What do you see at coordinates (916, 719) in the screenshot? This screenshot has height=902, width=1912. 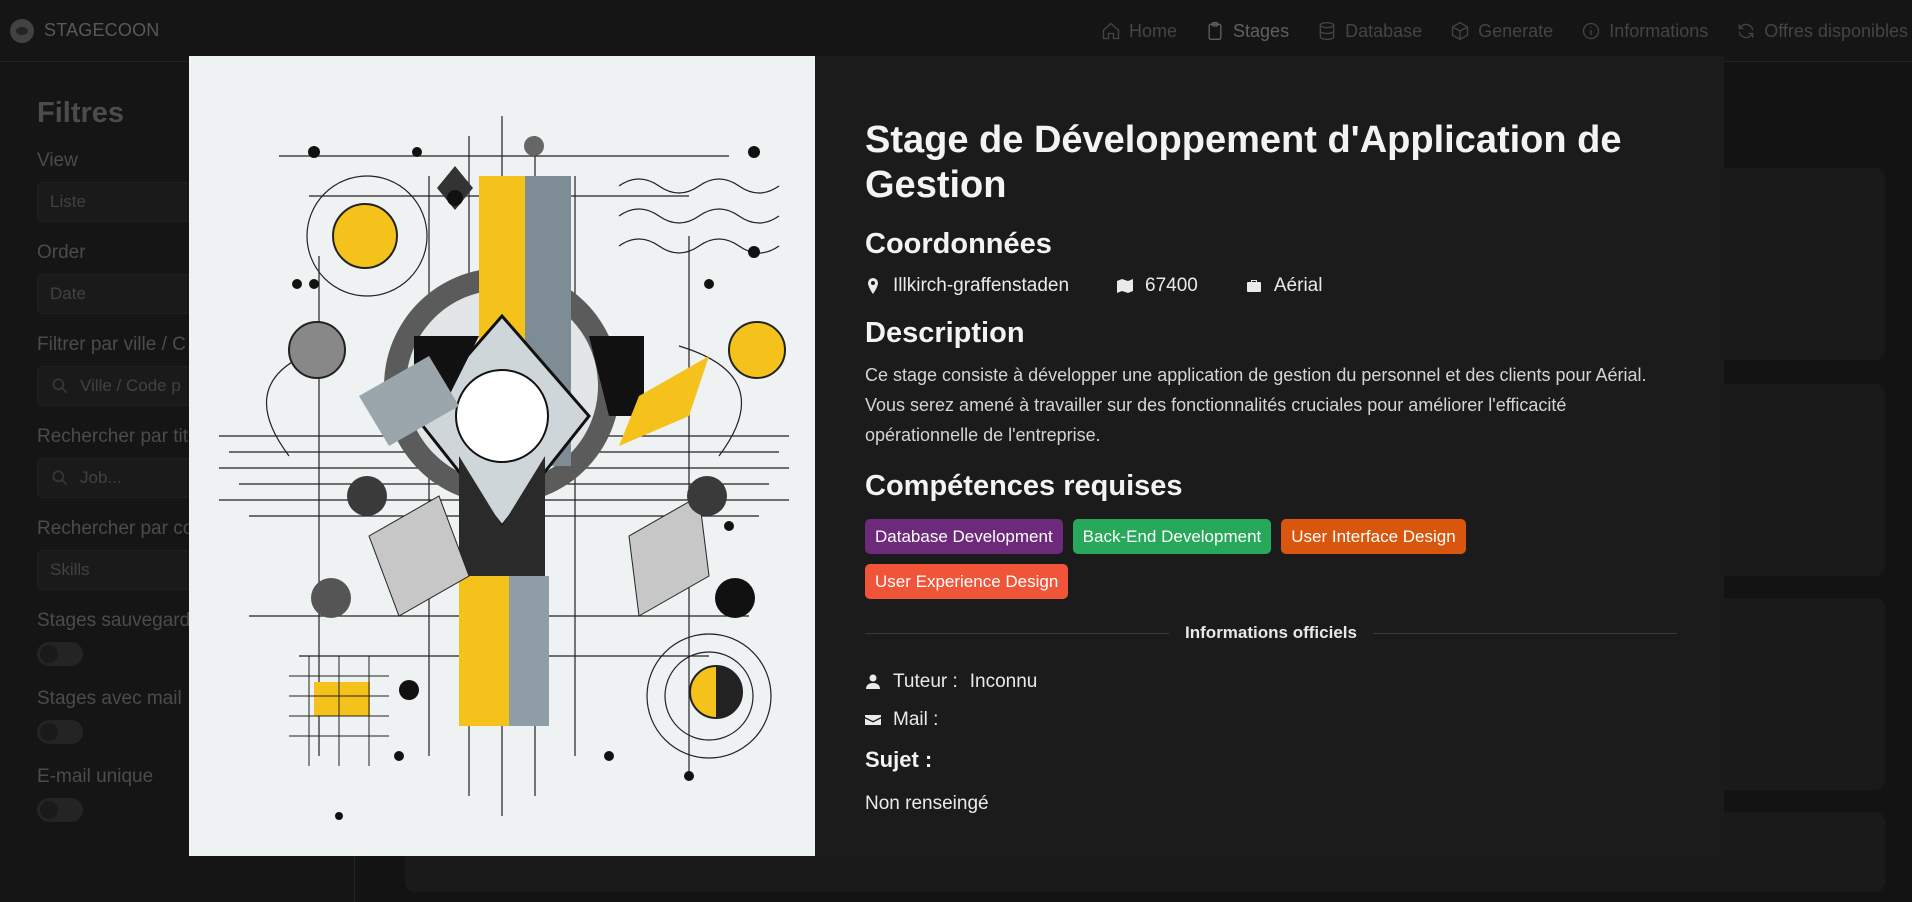 I see `mail-label: Mail :` at bounding box center [916, 719].